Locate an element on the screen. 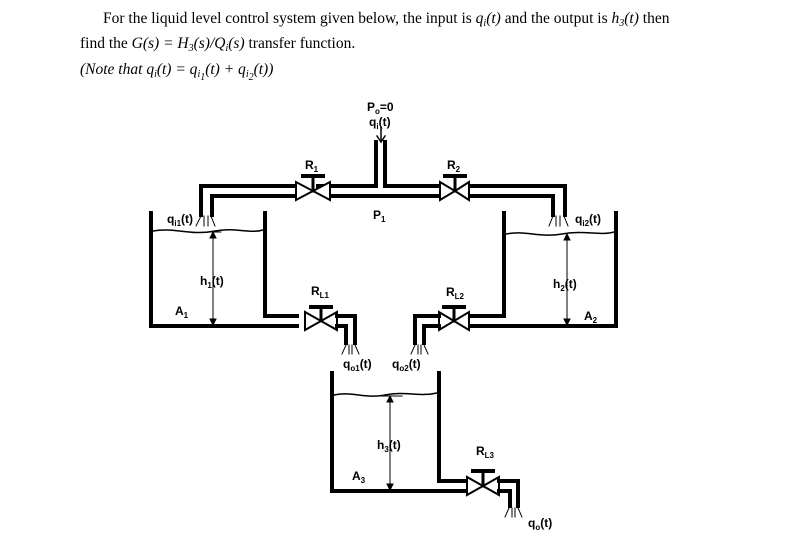  label-rl2: RL2 is located at coordinates (455, 293).